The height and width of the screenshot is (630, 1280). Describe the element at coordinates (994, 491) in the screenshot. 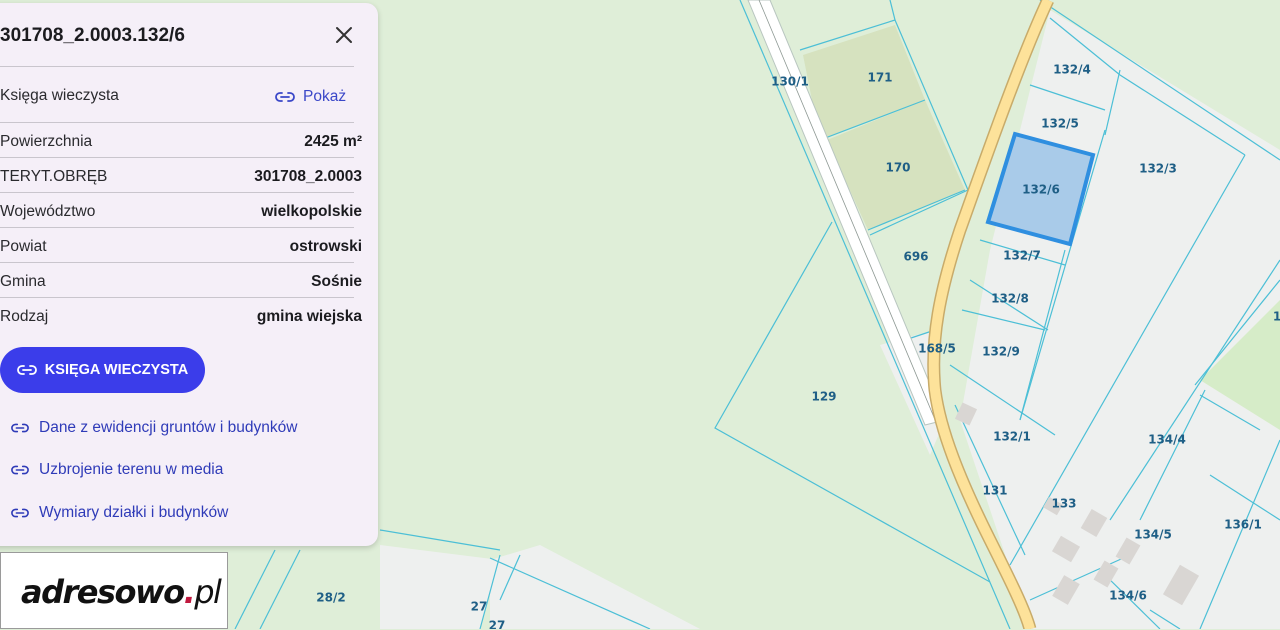

I see `parcel-label: 131` at that location.